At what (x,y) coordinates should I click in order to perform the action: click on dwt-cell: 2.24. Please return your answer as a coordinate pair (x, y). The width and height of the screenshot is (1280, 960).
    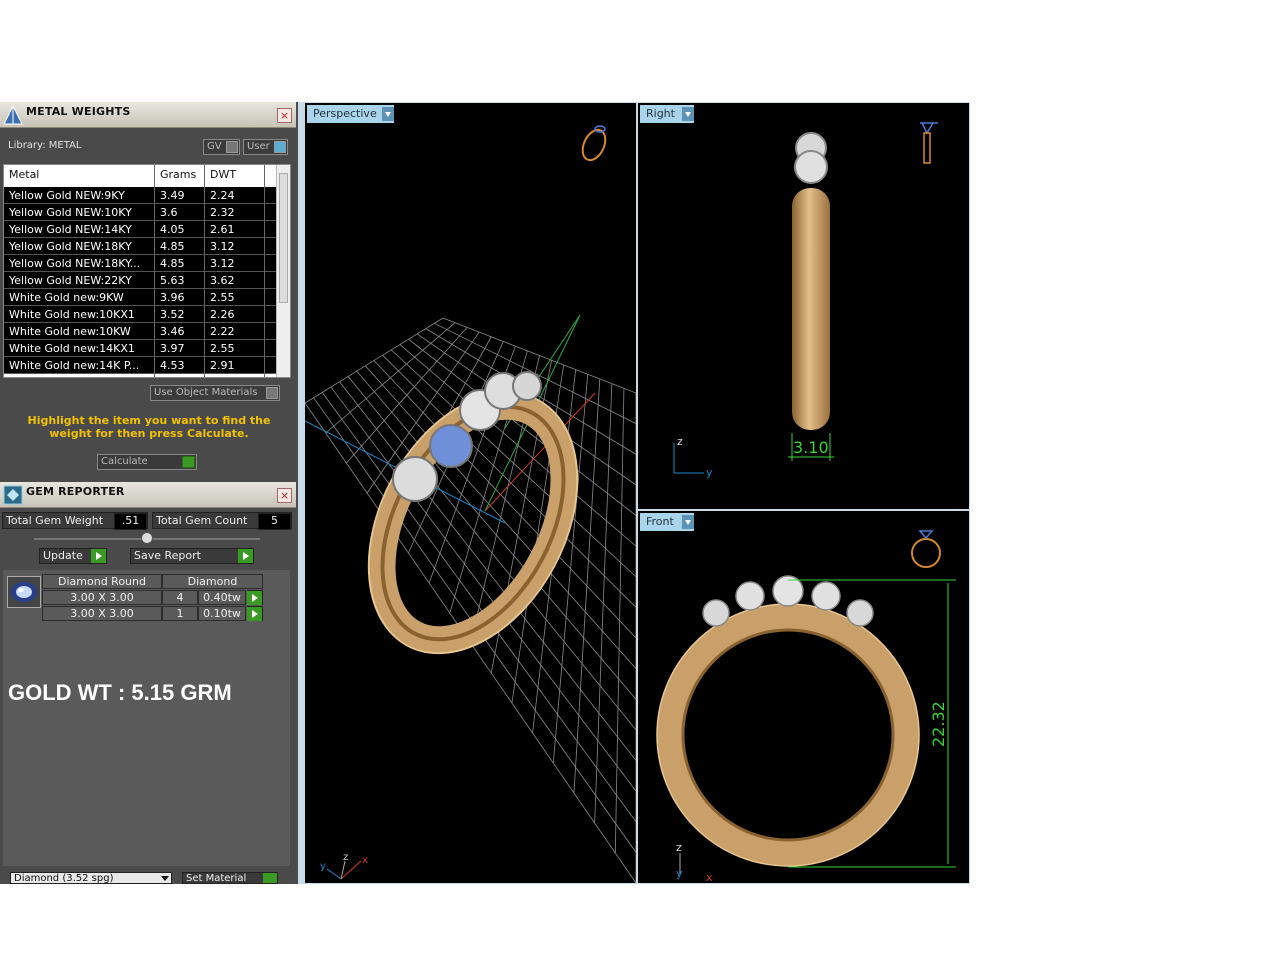
    Looking at the image, I should click on (222, 195).